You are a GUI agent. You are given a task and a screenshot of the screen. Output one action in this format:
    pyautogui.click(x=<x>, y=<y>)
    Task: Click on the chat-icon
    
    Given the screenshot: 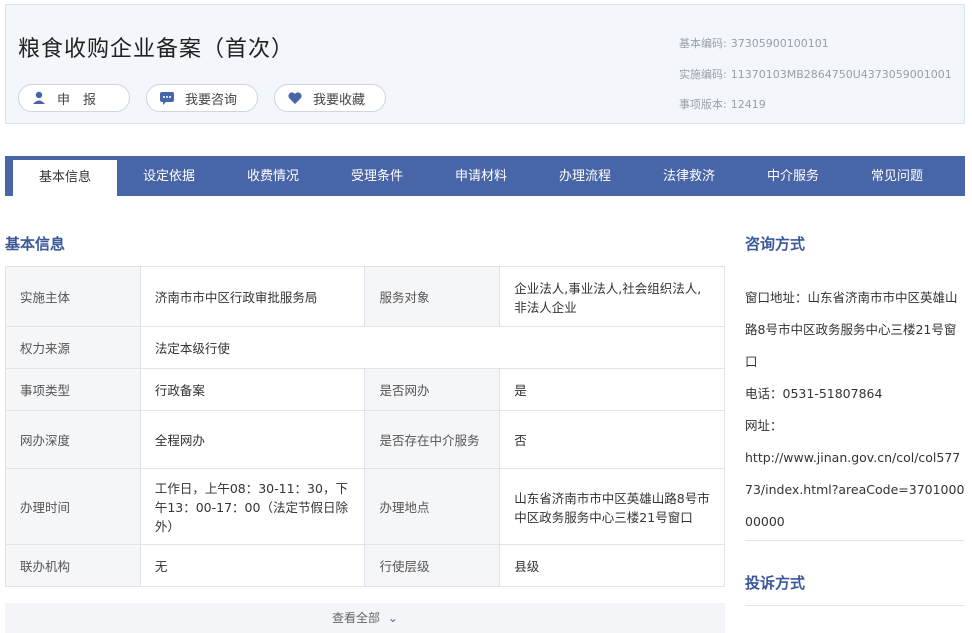 What is the action you would take?
    pyautogui.click(x=167, y=98)
    